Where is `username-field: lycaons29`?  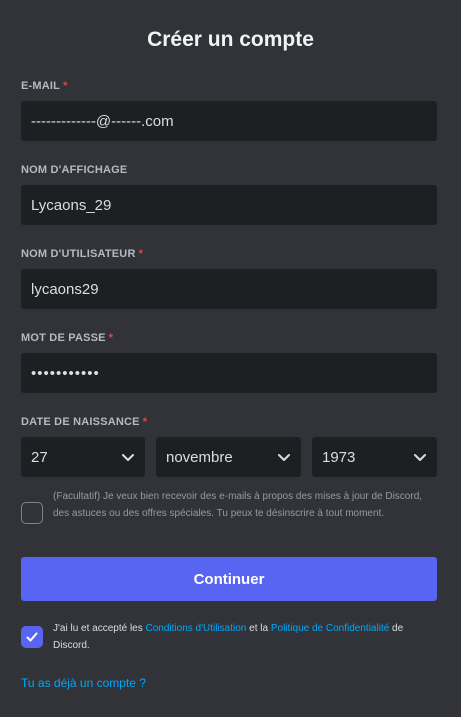
username-field: lycaons29 is located at coordinates (229, 289).